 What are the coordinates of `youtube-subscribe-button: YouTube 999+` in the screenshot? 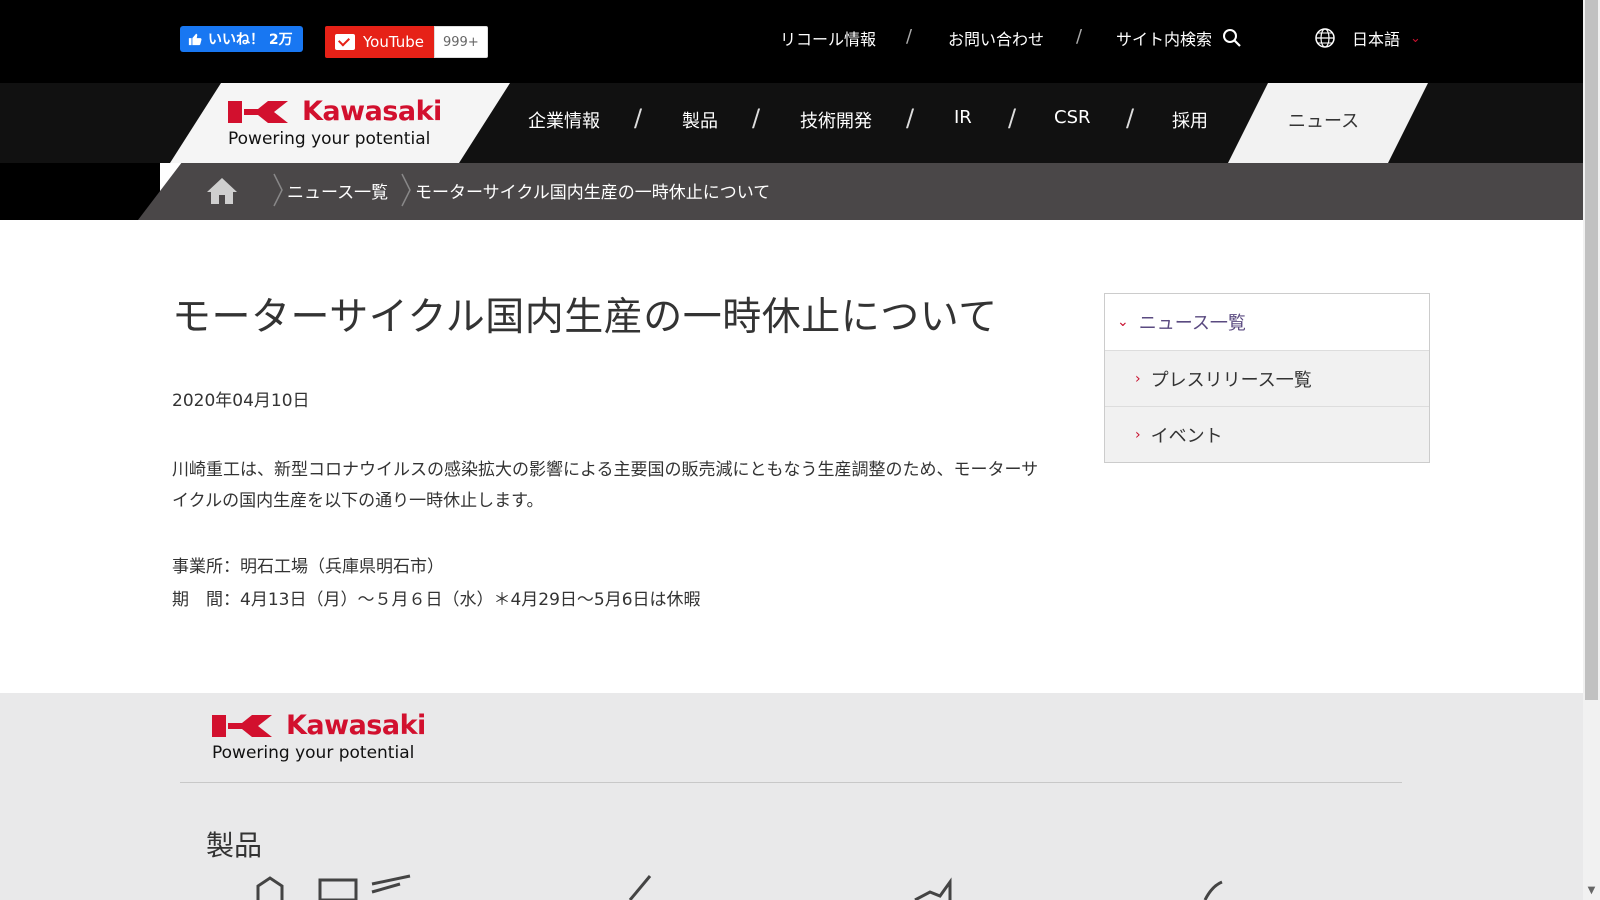 It's located at (406, 42).